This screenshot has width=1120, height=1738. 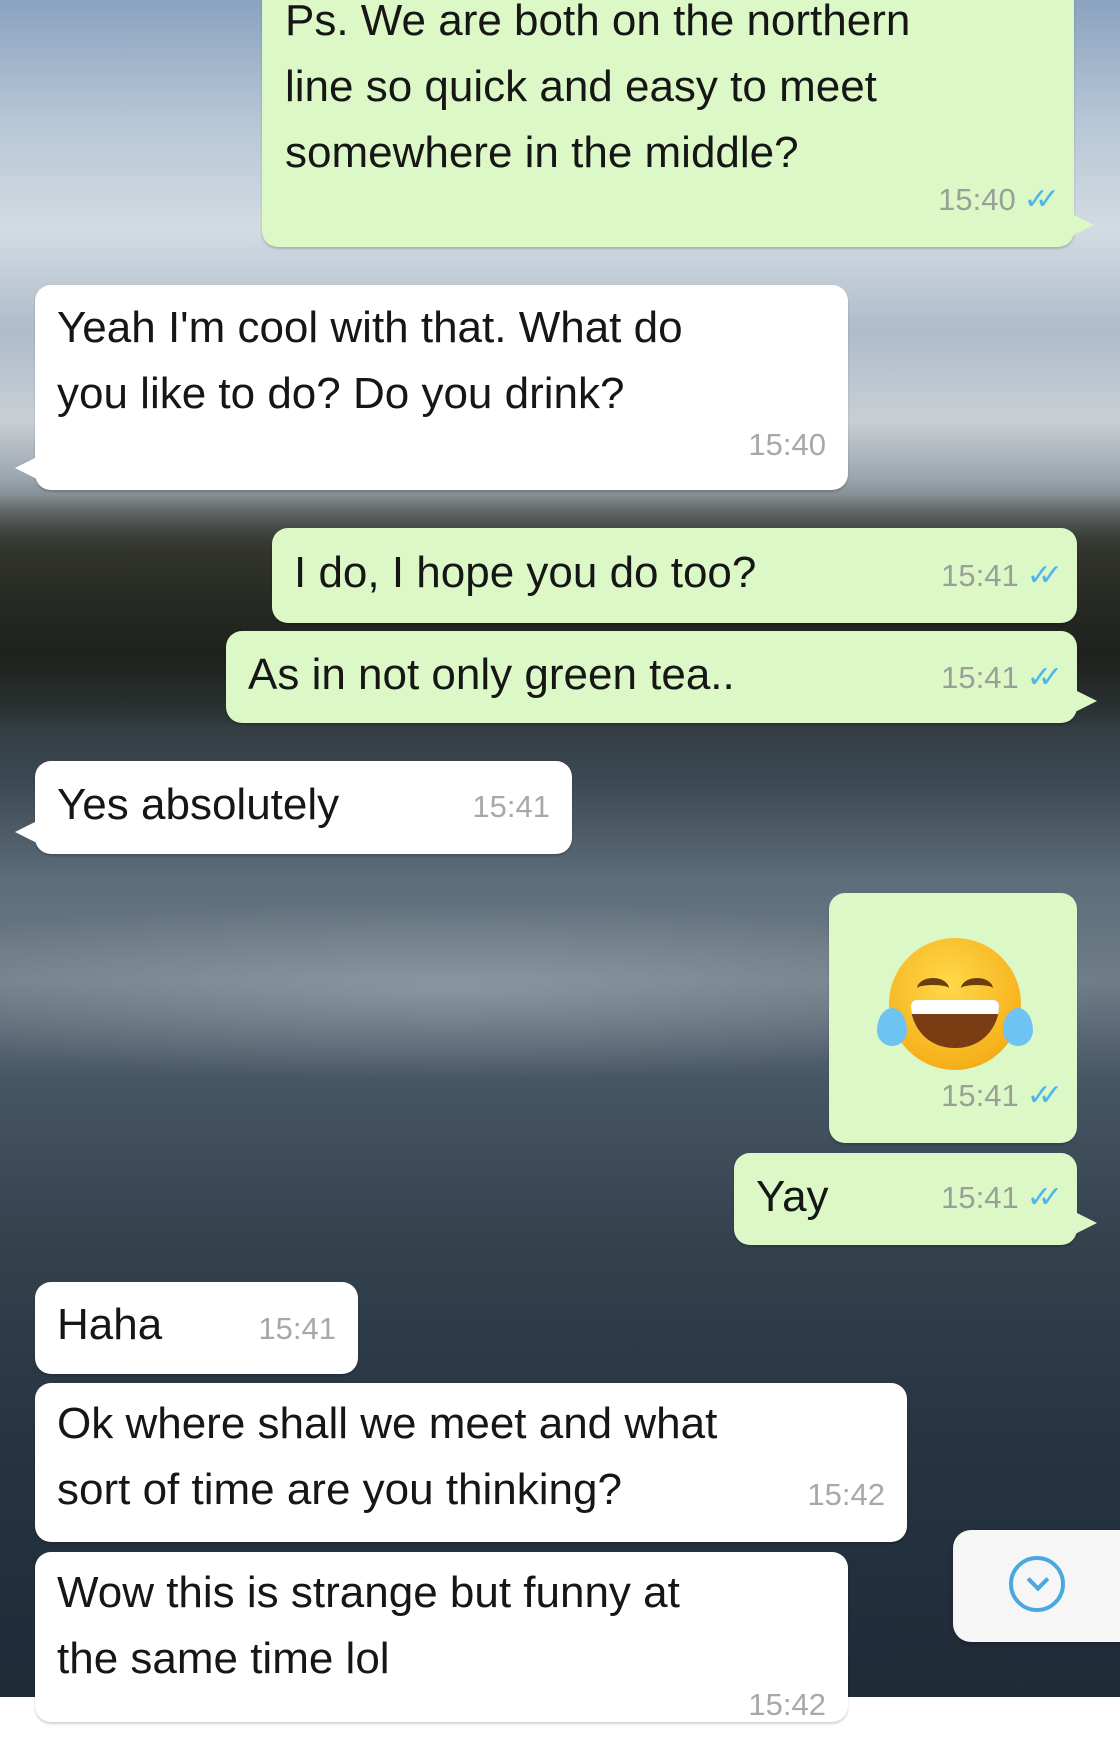 I want to click on message-bubble-outgoing: 15:41 ✓✓, so click(x=953, y=1018).